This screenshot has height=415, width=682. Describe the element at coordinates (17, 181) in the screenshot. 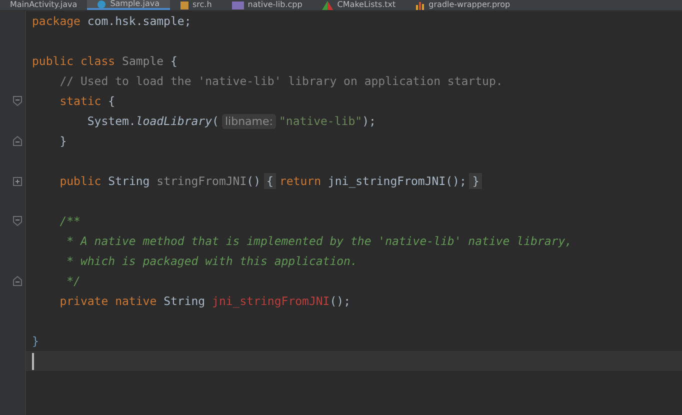

I see `expand-icon` at that location.